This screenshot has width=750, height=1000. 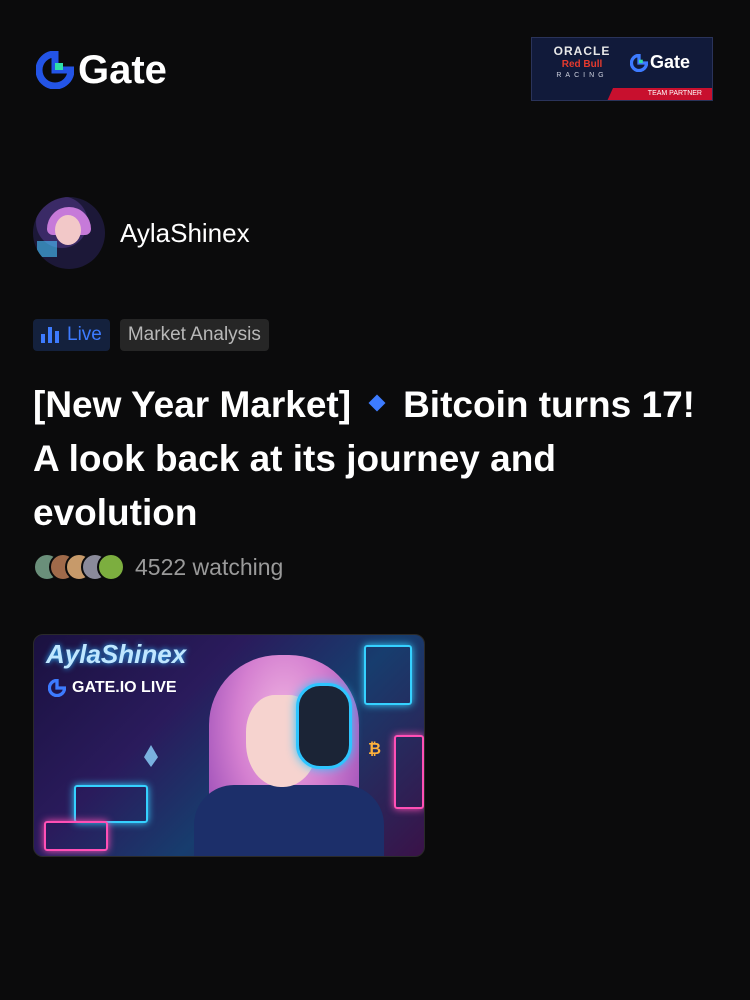 I want to click on viewer-avatar, so click(x=111, y=567).